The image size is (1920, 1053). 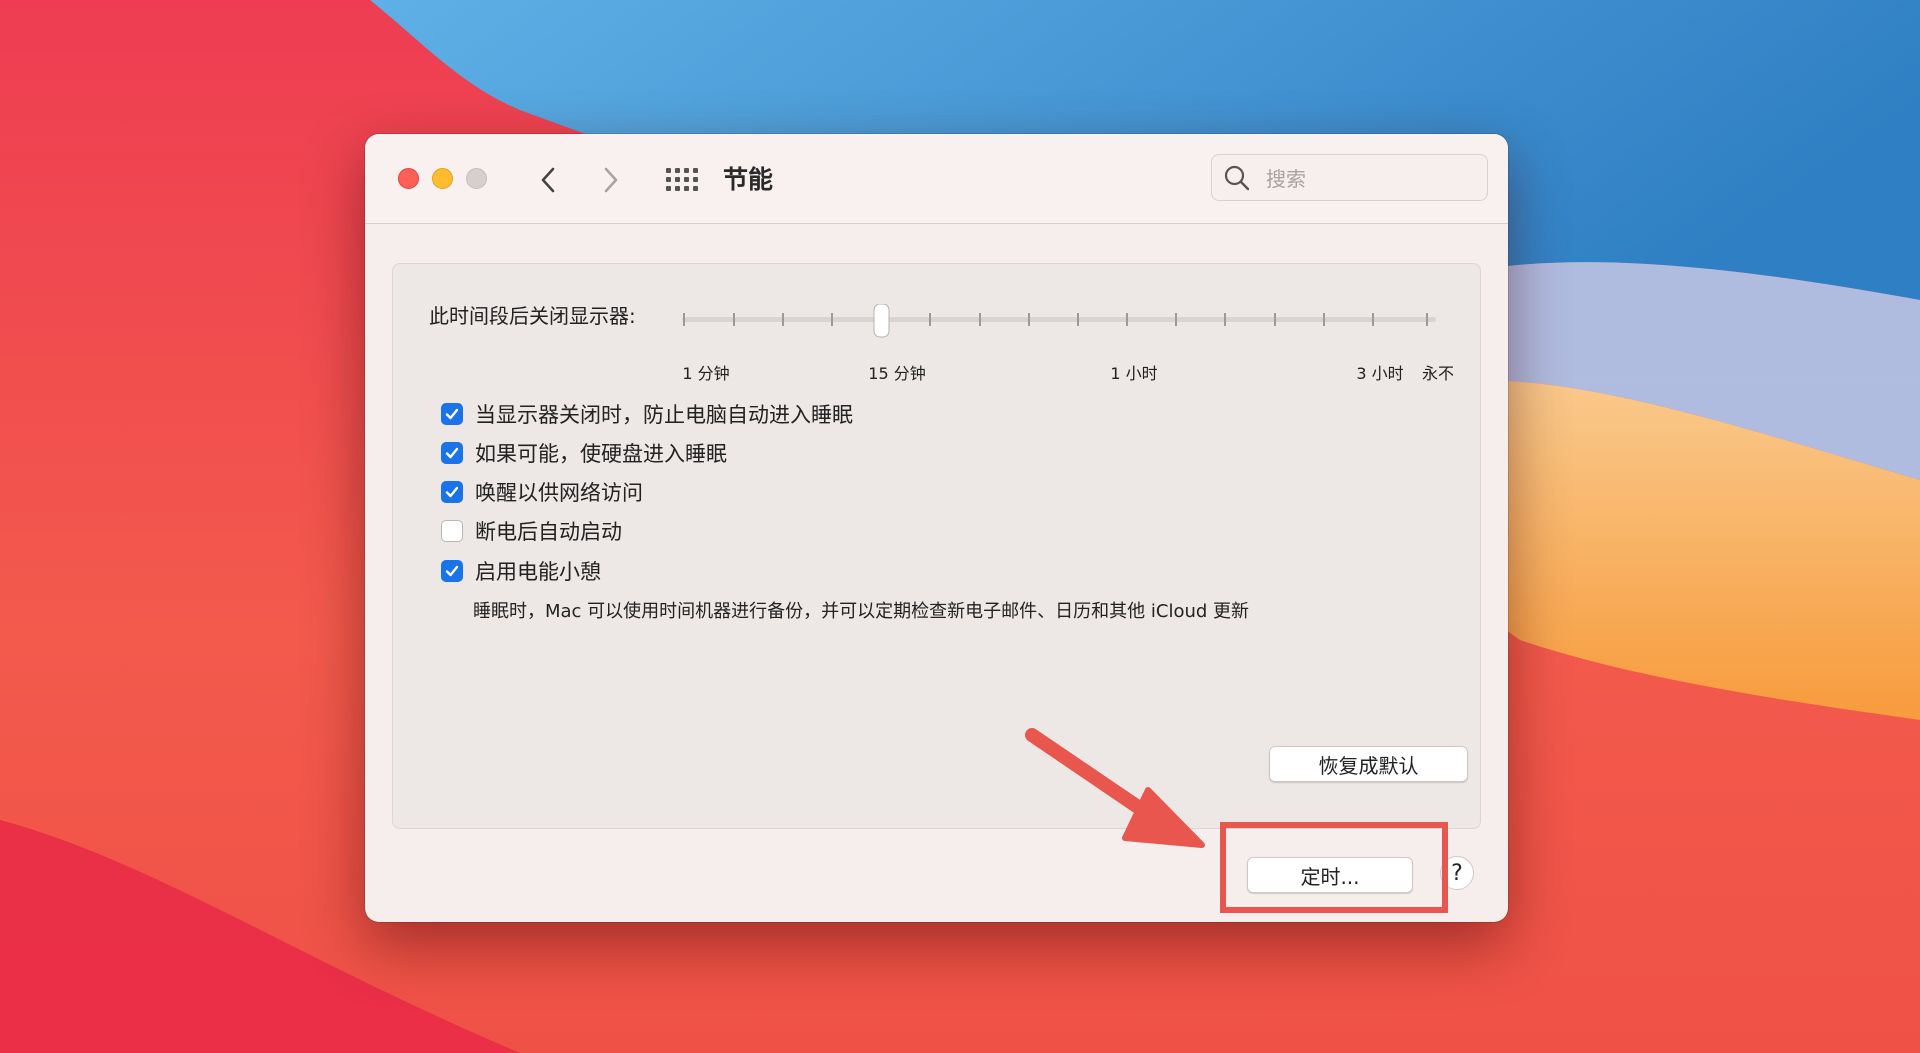 I want to click on show-all-grid-icon, so click(x=682, y=180).